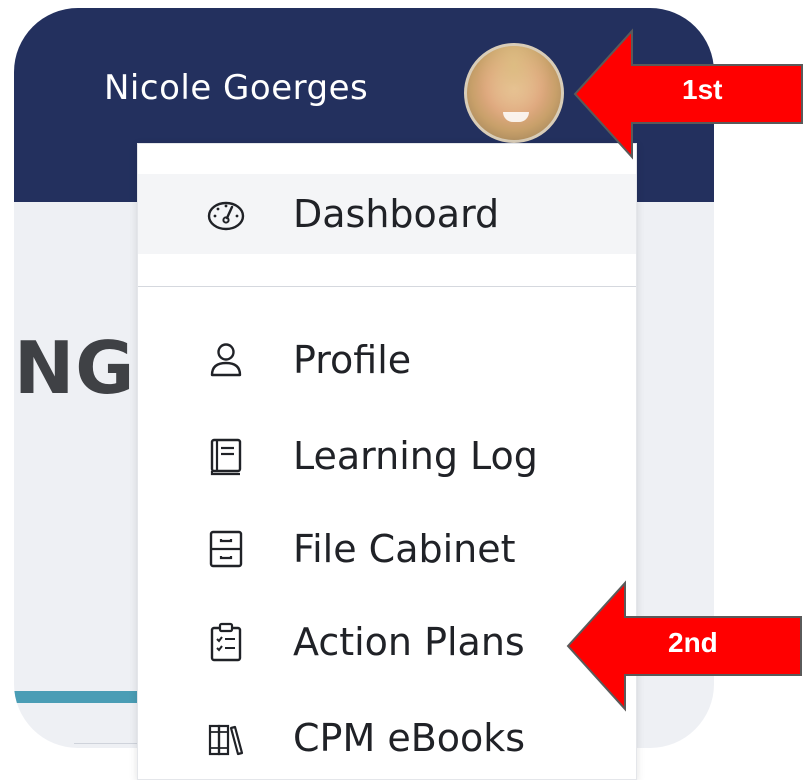 This screenshot has height=780, width=805. I want to click on user-name: Nicole Goerges, so click(236, 88).